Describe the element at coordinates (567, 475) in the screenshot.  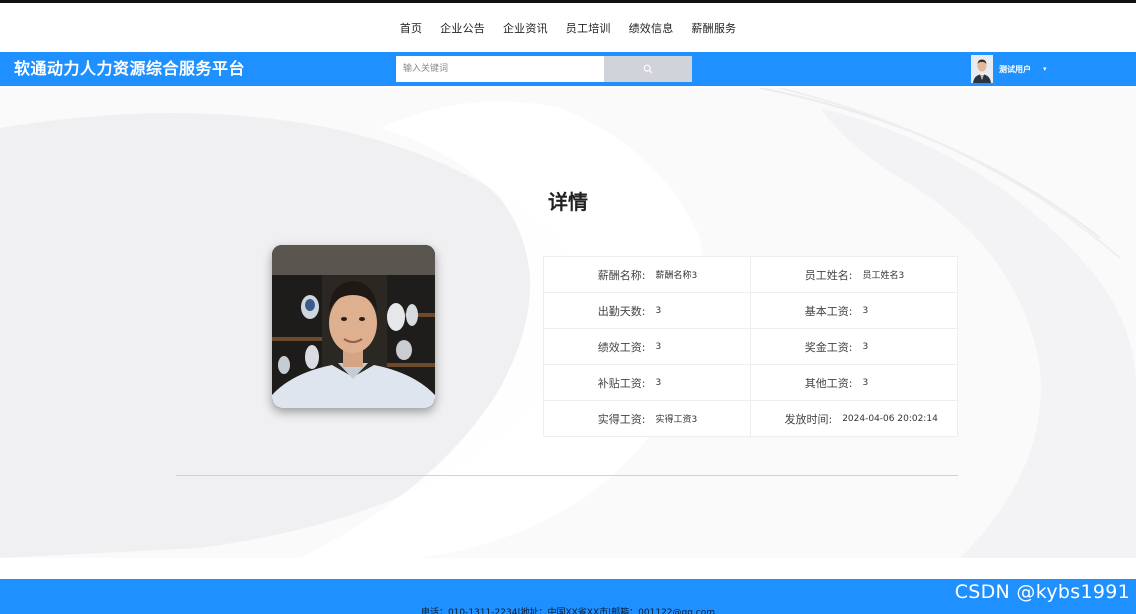
I see `content-divider` at that location.